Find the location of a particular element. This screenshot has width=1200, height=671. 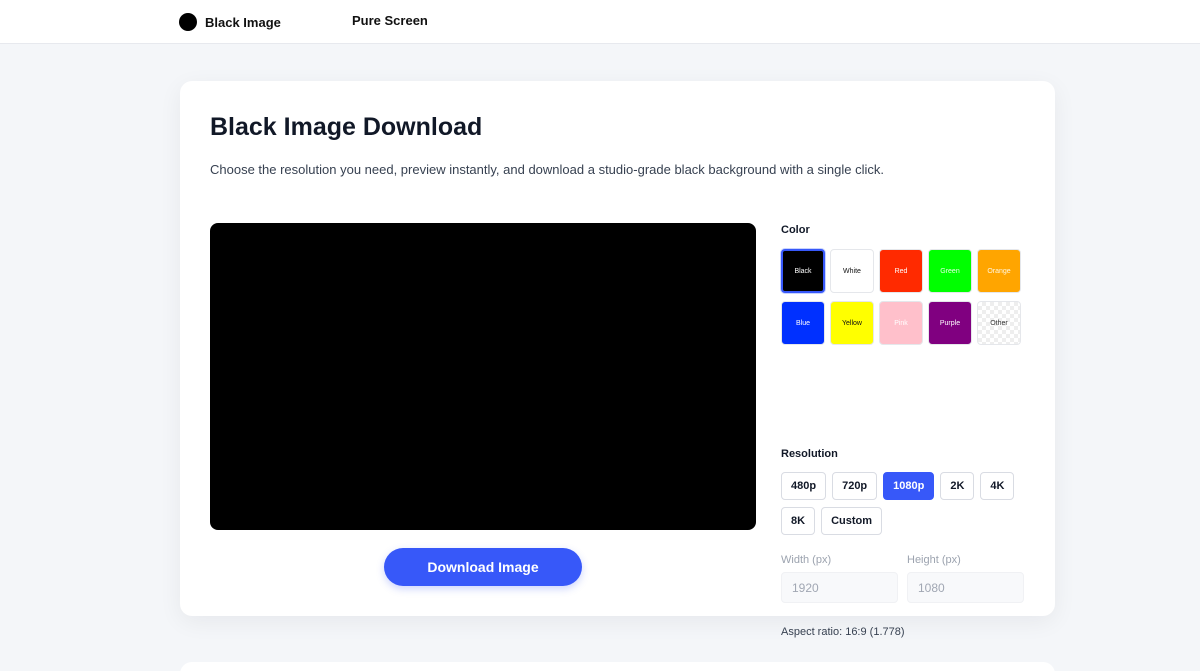

height-field-label: Height (px) is located at coordinates (934, 560).